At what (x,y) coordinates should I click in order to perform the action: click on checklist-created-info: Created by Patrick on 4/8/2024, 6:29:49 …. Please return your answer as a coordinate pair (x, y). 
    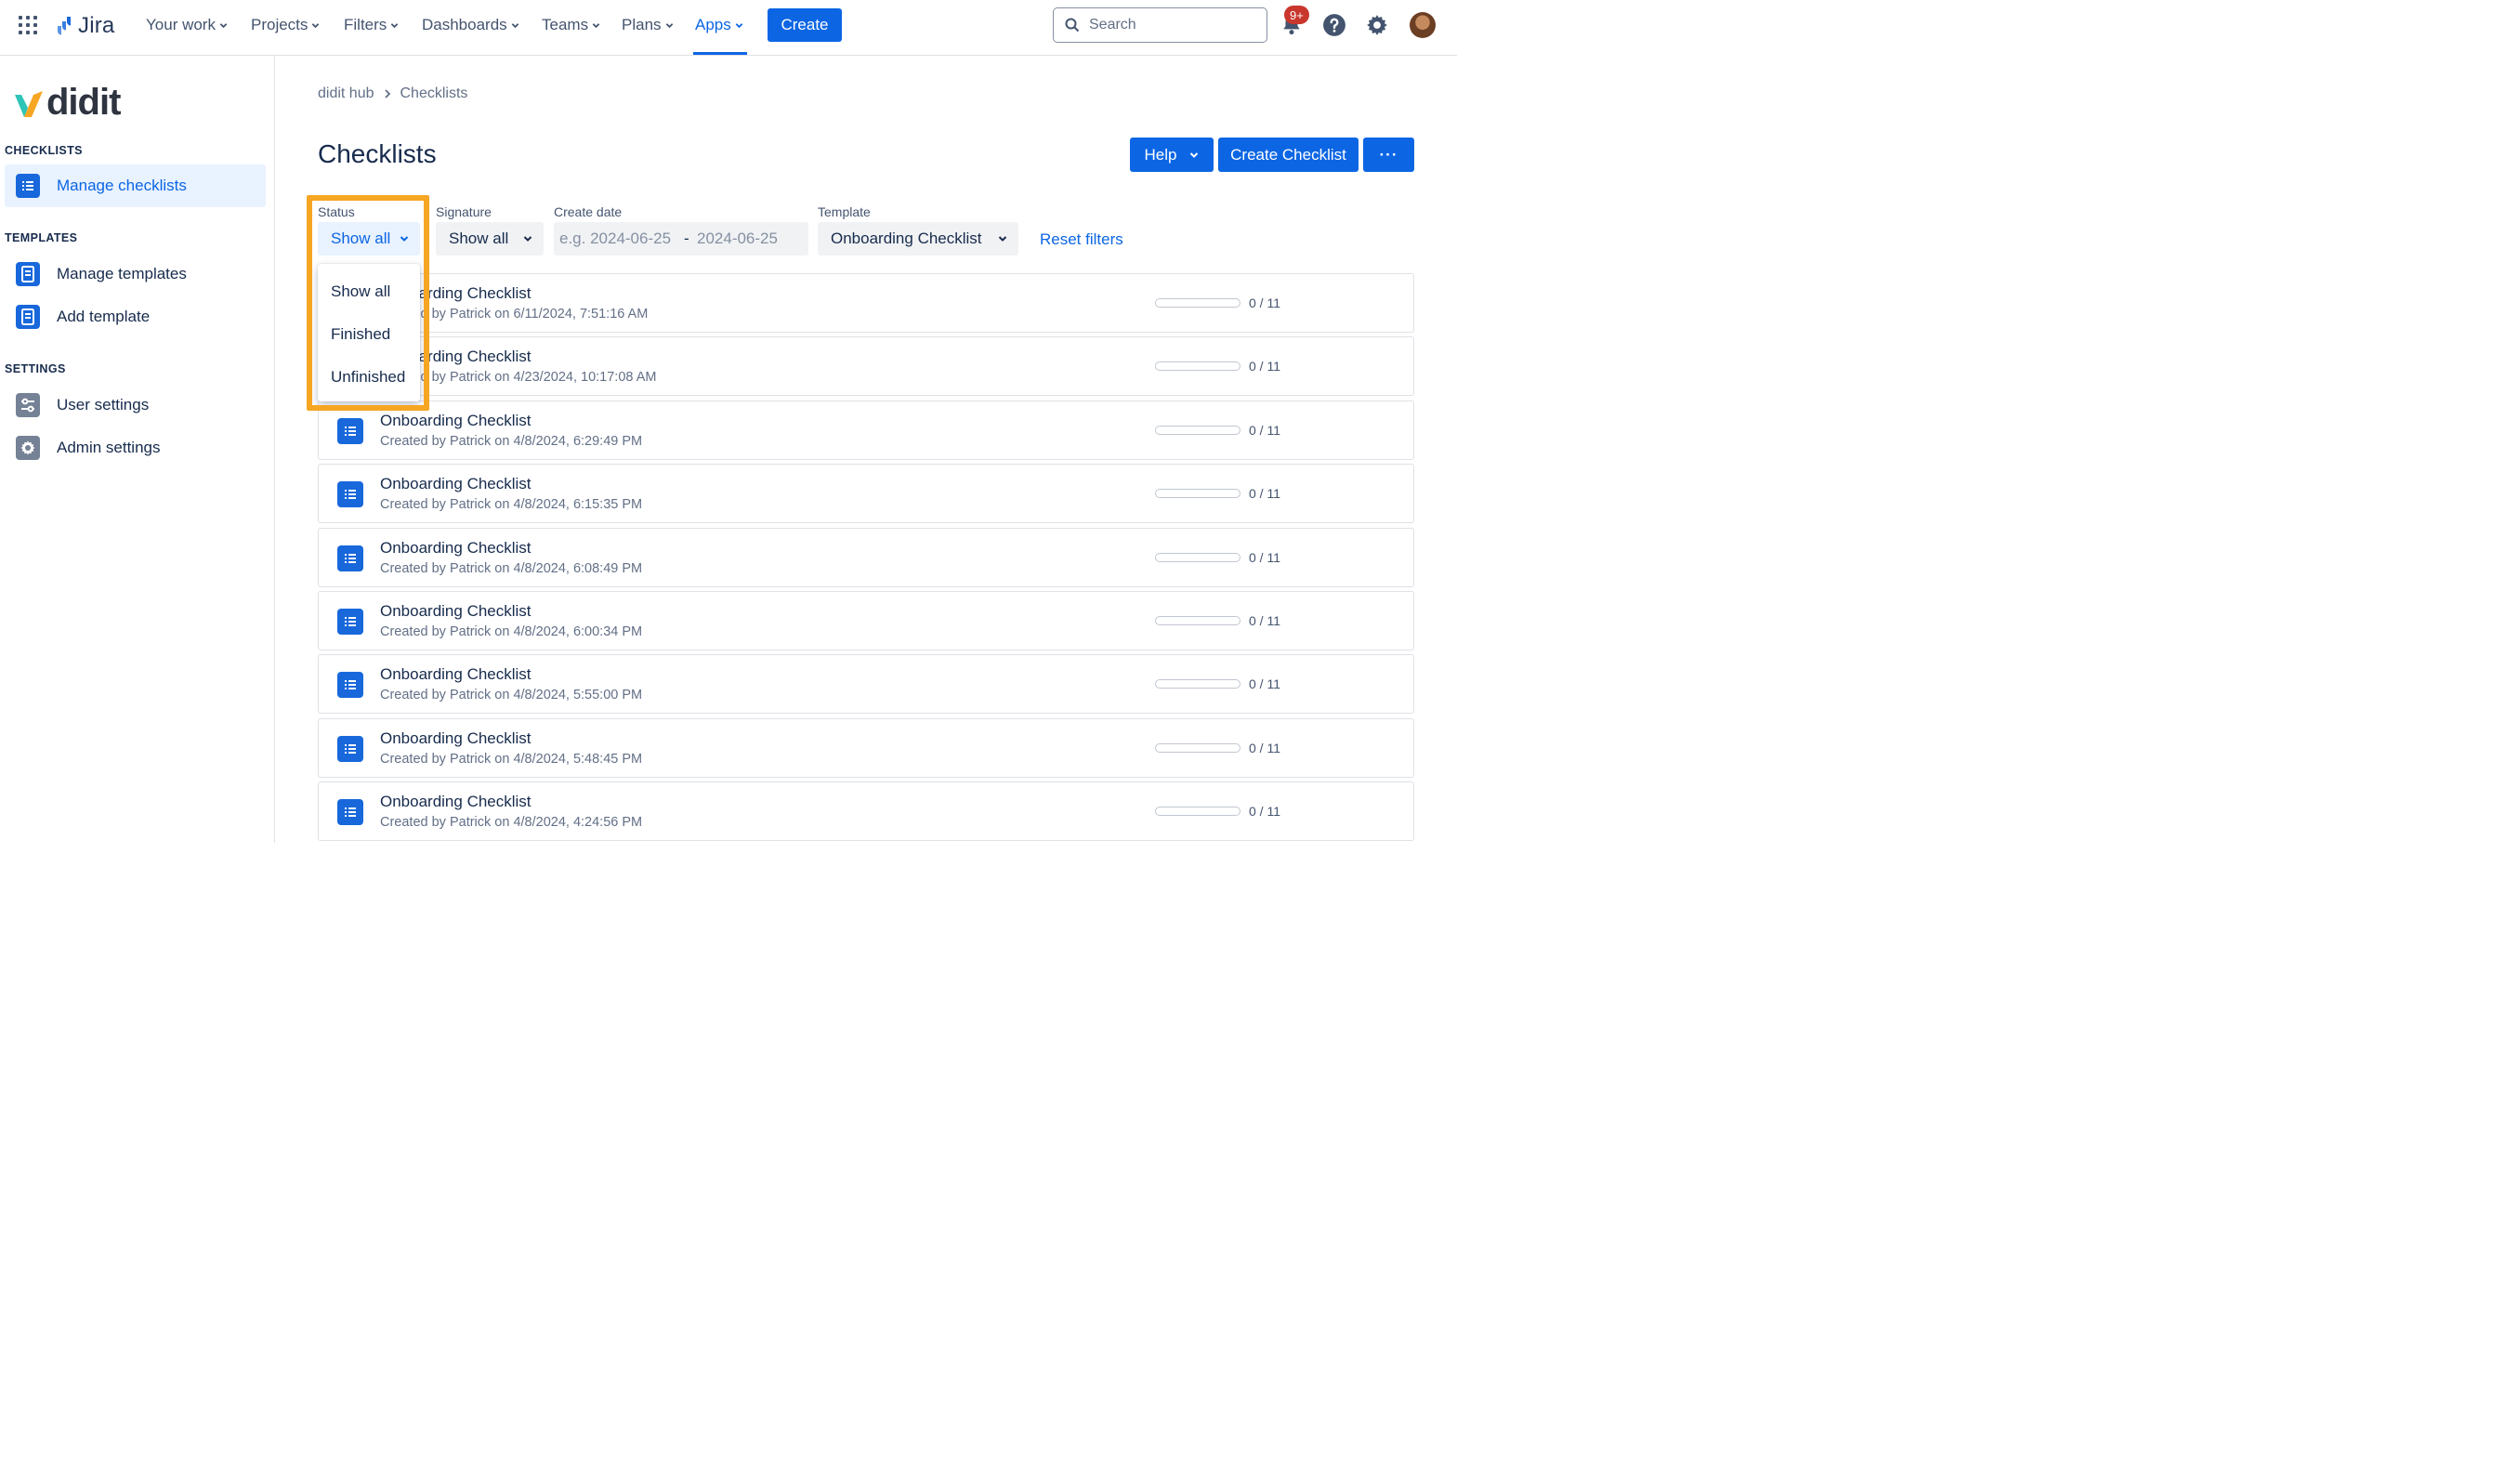
    Looking at the image, I should click on (511, 441).